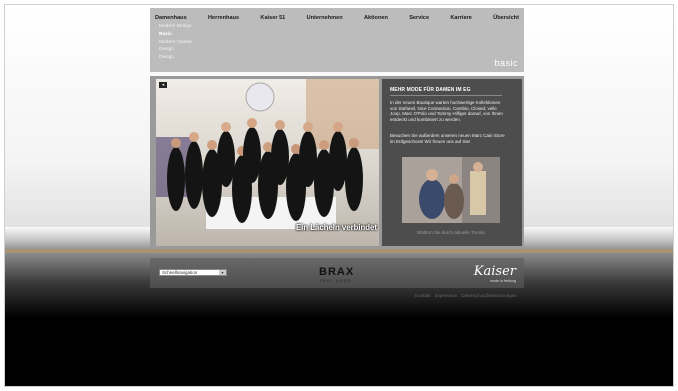  I want to click on team-photo: ◂ Ein Lächeln verbindet, so click(267, 162).